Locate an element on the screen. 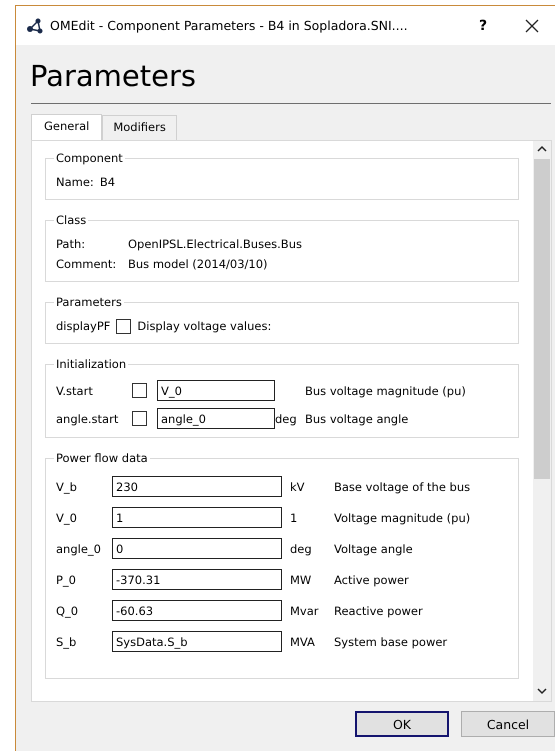 The width and height of the screenshot is (555, 751). close-icon is located at coordinates (532, 25).